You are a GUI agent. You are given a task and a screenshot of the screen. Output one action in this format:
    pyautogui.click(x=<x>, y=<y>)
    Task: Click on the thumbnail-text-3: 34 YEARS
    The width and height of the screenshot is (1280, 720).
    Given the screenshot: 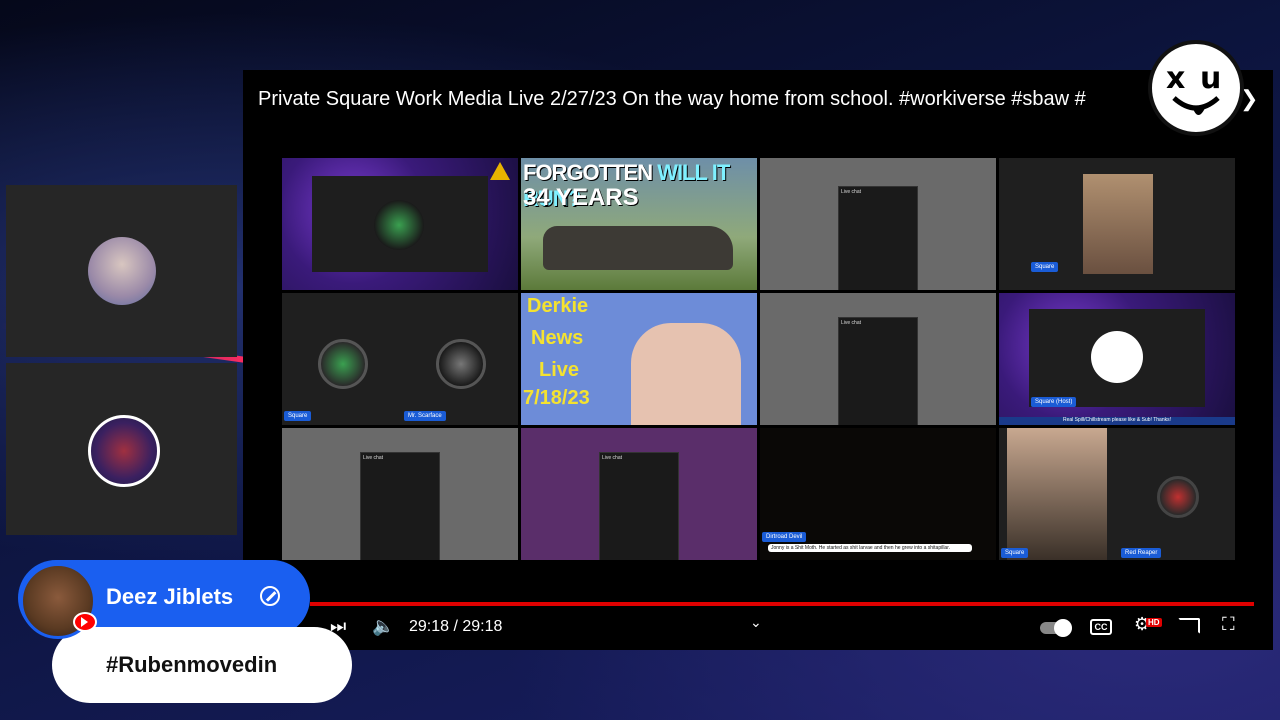 What is the action you would take?
    pyautogui.click(x=581, y=197)
    